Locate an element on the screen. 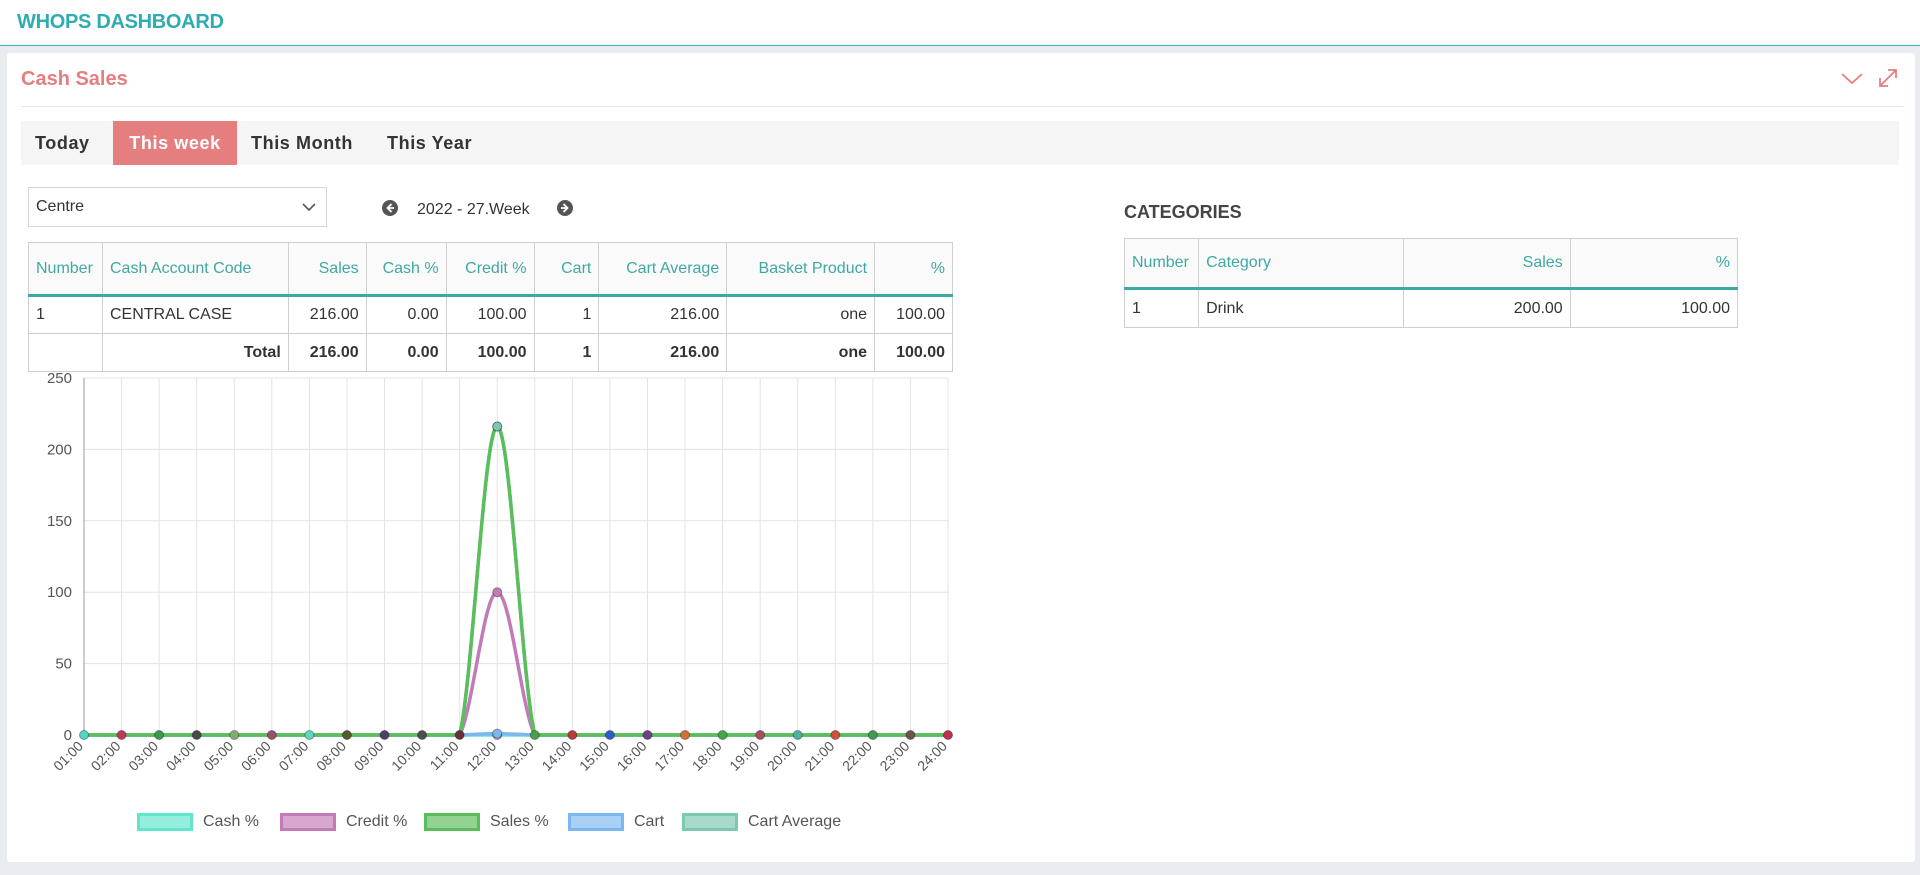  app-title: WHOPS DASHBOARD is located at coordinates (120, 22).